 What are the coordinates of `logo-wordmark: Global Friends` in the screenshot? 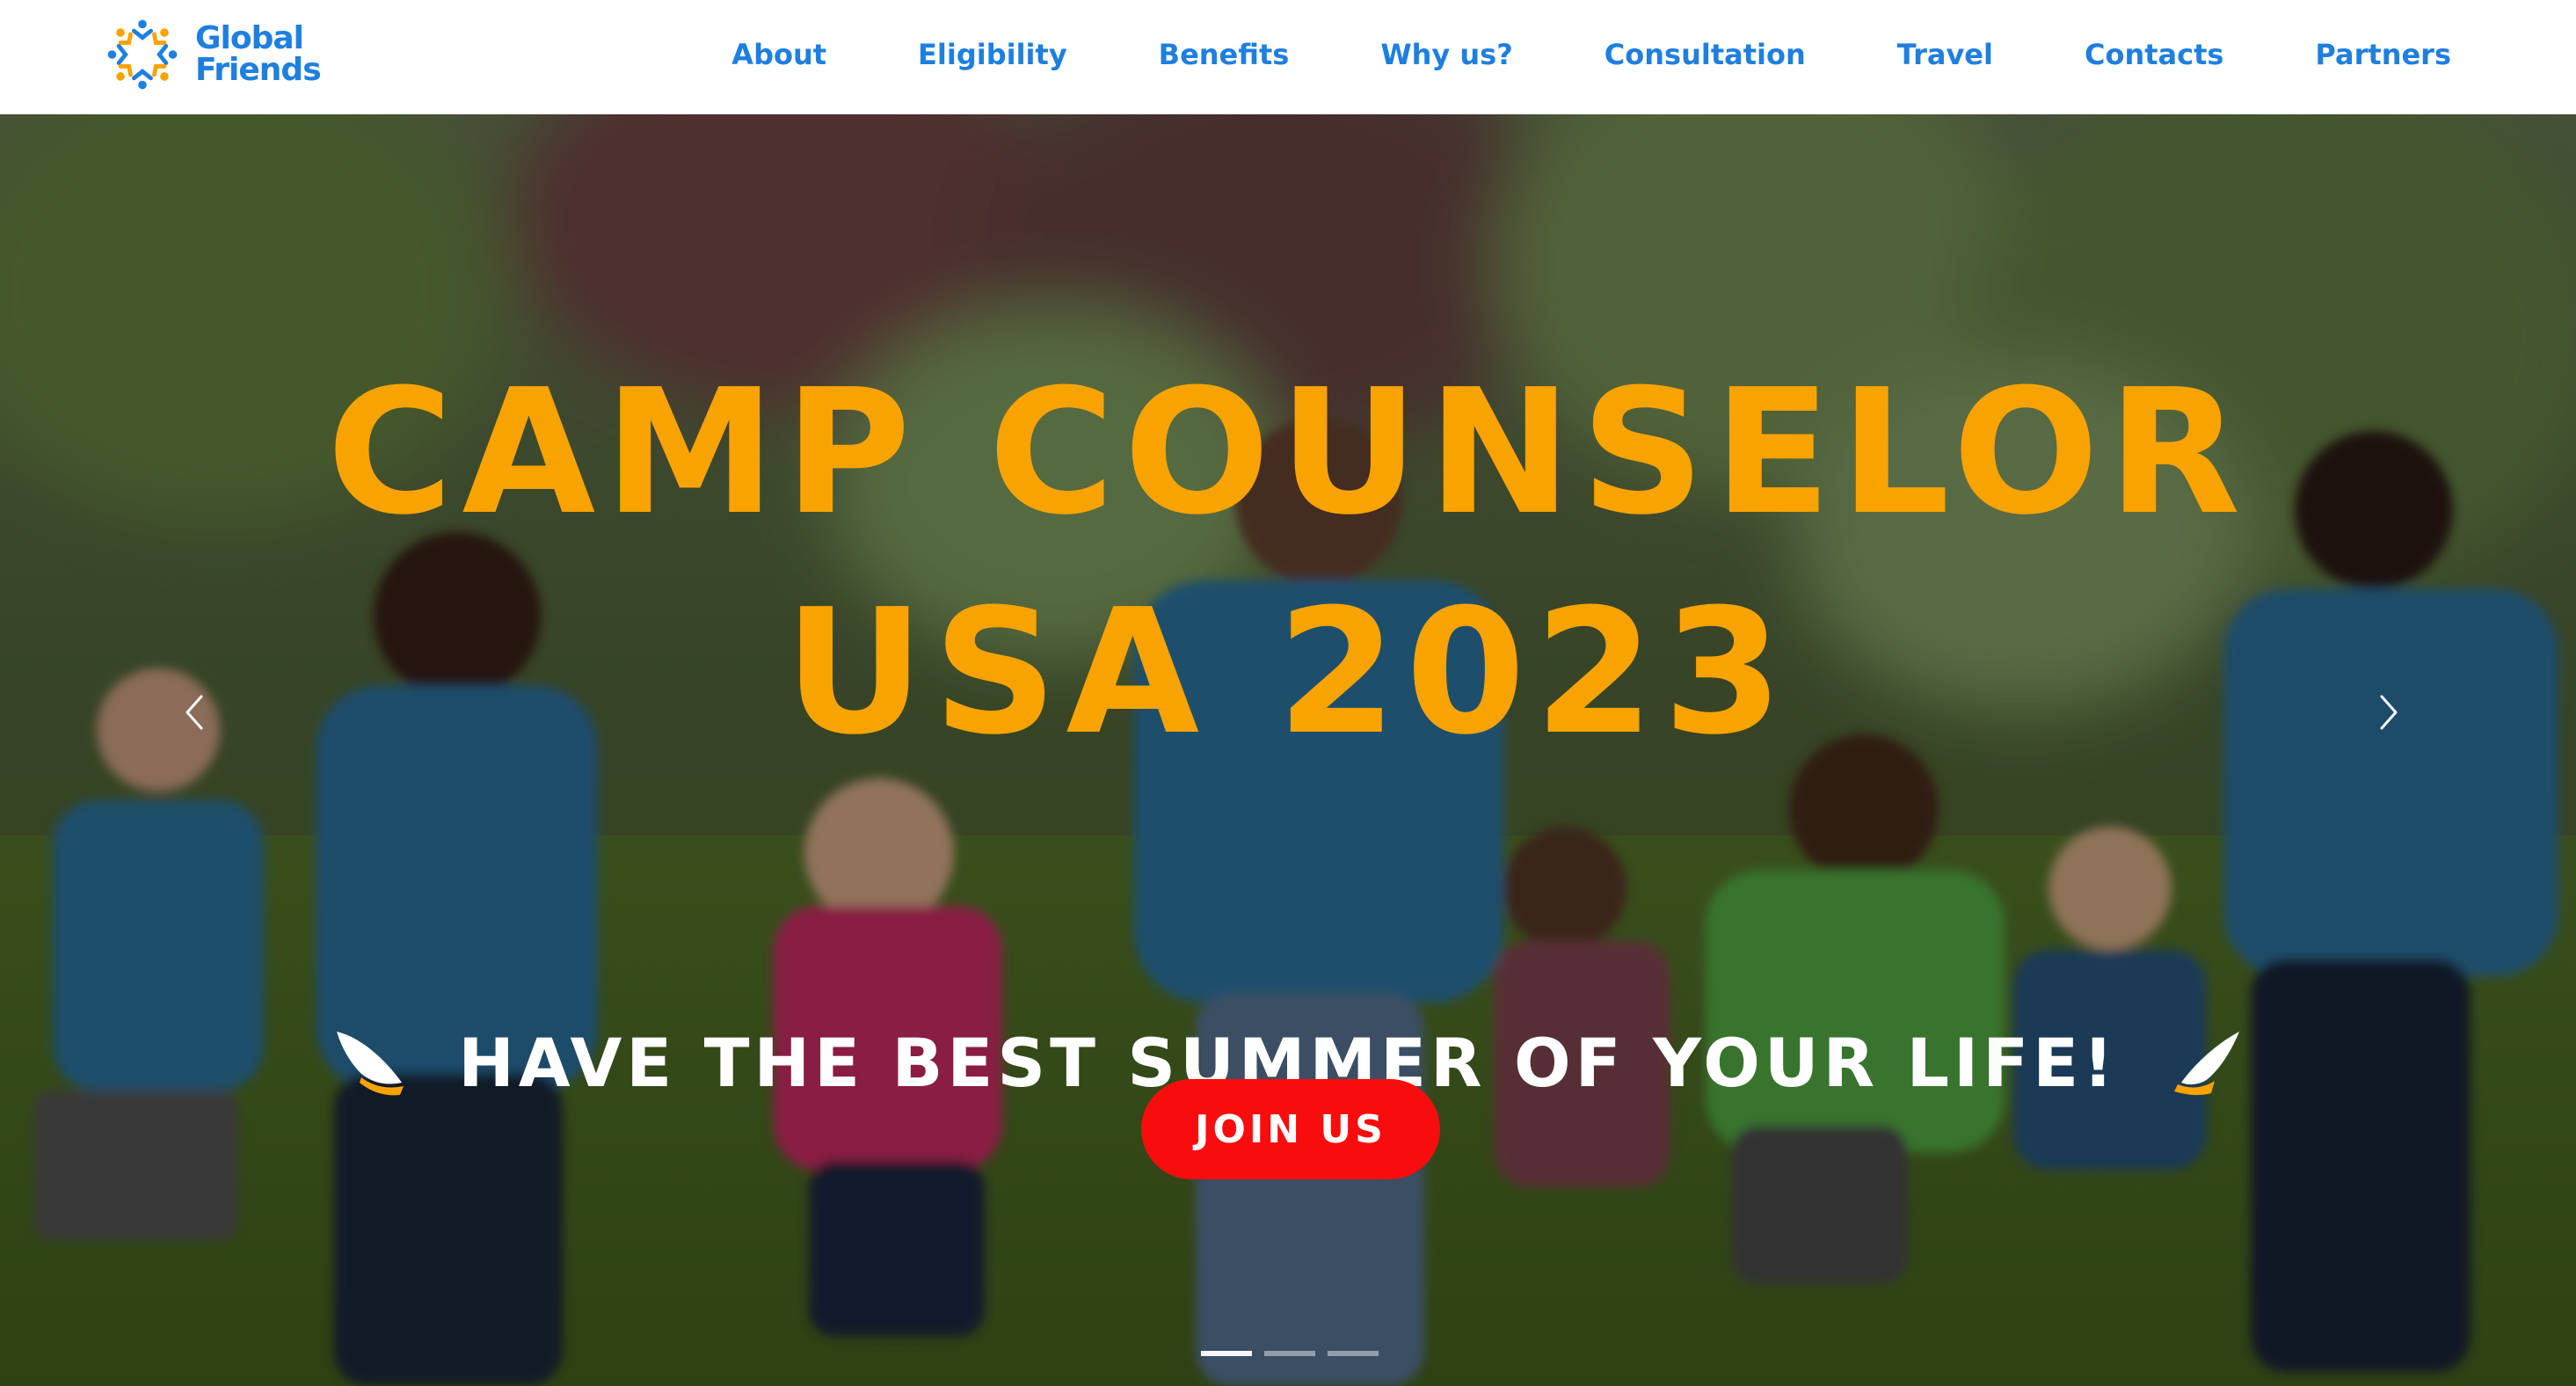 It's located at (258, 54).